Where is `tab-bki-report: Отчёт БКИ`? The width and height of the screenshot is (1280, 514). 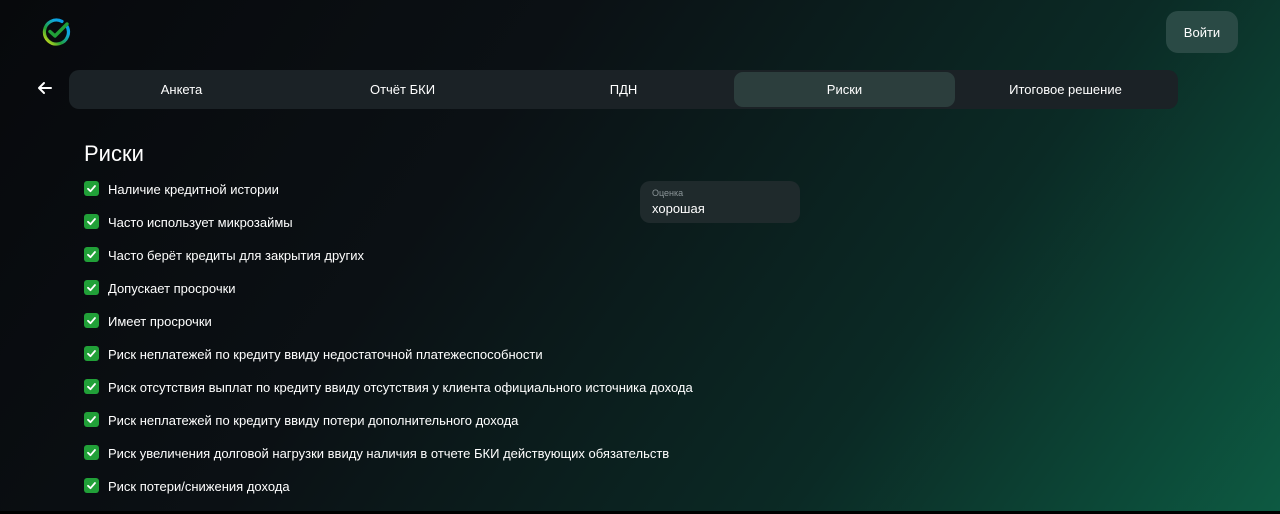 tab-bki-report: Отчёт БКИ is located at coordinates (402, 89).